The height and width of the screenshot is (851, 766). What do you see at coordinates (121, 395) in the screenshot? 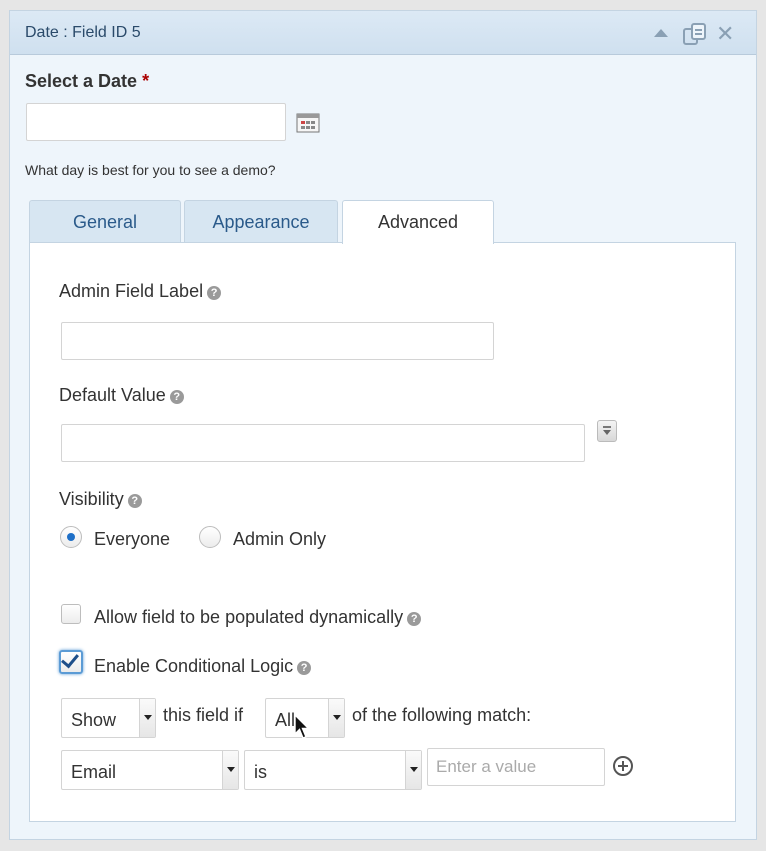
I see `default-value-heading: Default Value?` at bounding box center [121, 395].